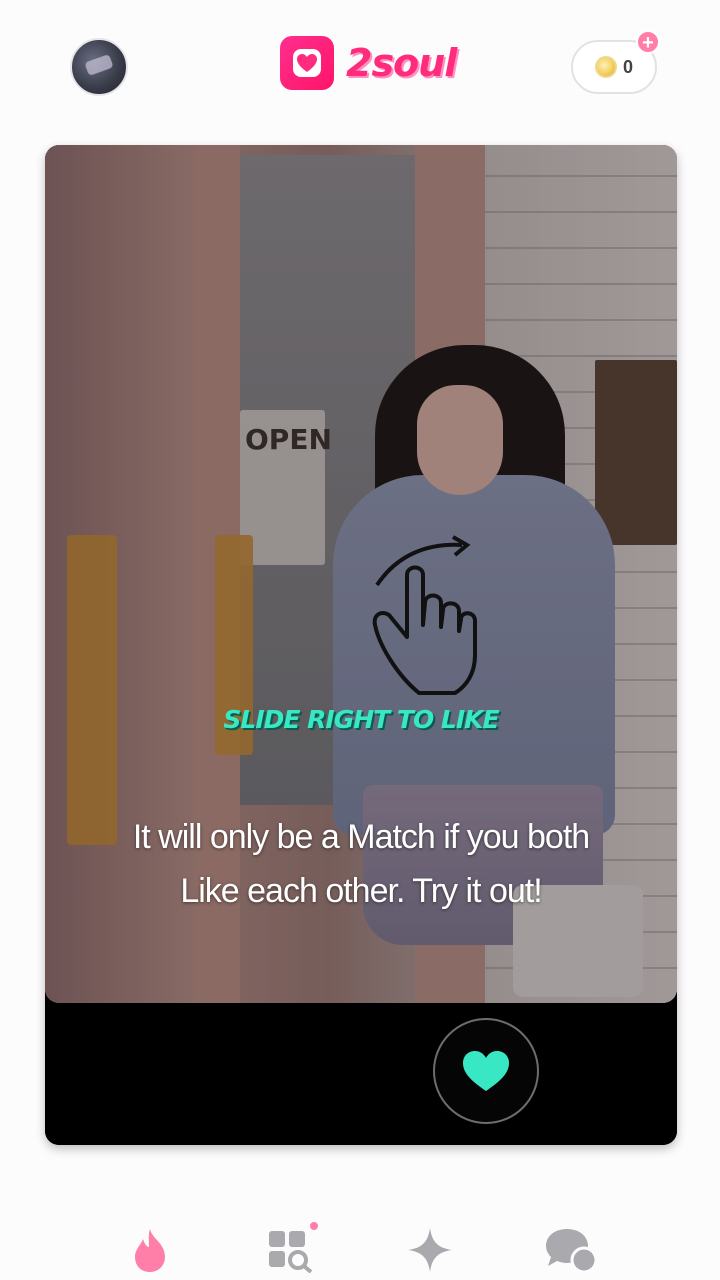 This screenshot has width=720, height=1280. Describe the element at coordinates (605, 67) in the screenshot. I see `coin-icon` at that location.